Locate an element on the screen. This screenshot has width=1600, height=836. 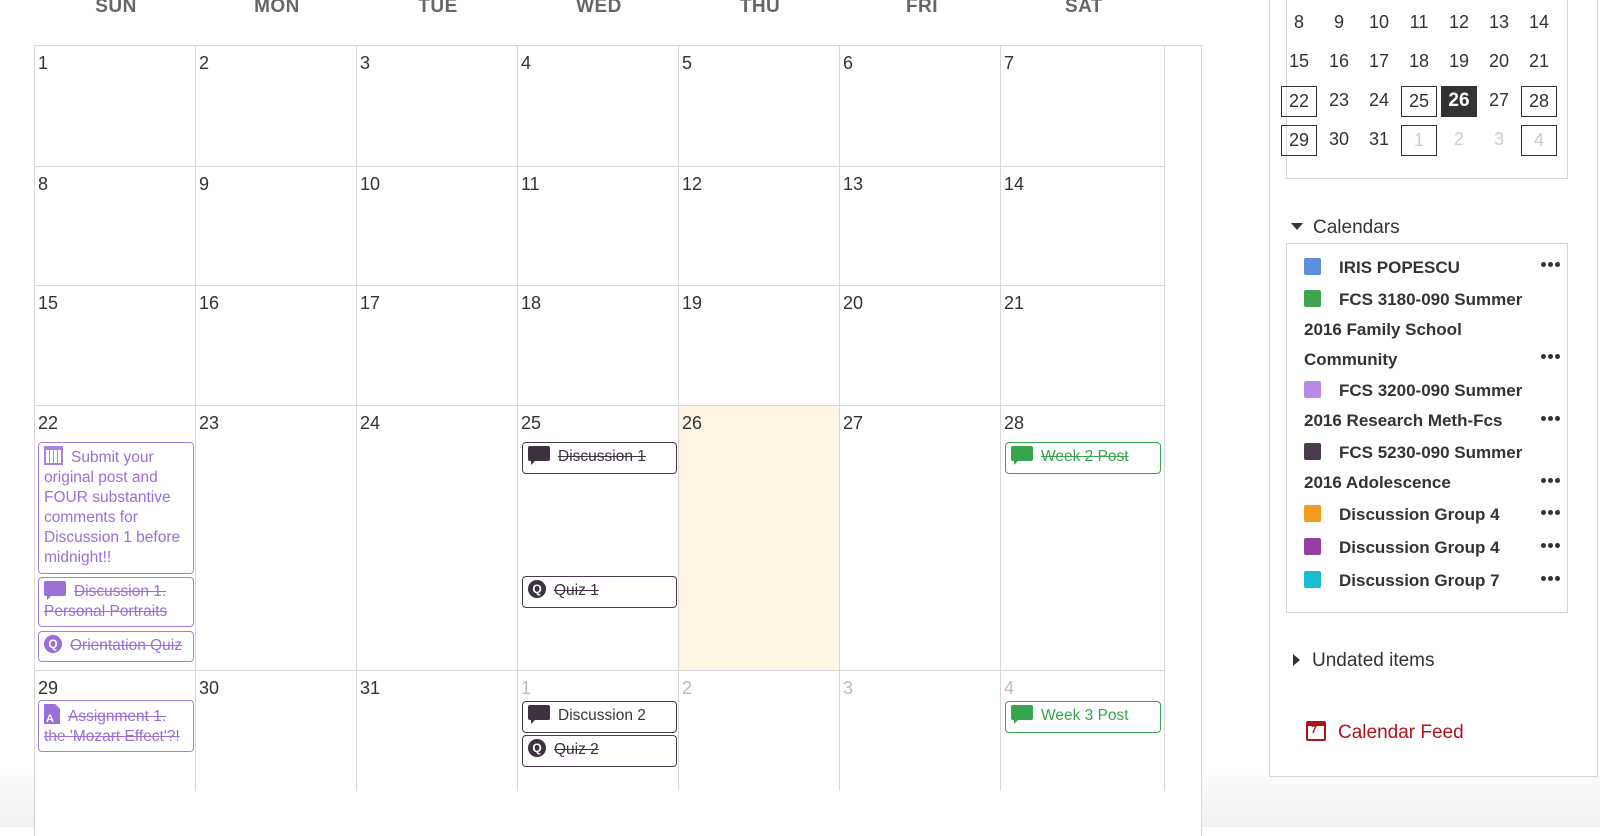
mini-day: 18 is located at coordinates (1419, 62).